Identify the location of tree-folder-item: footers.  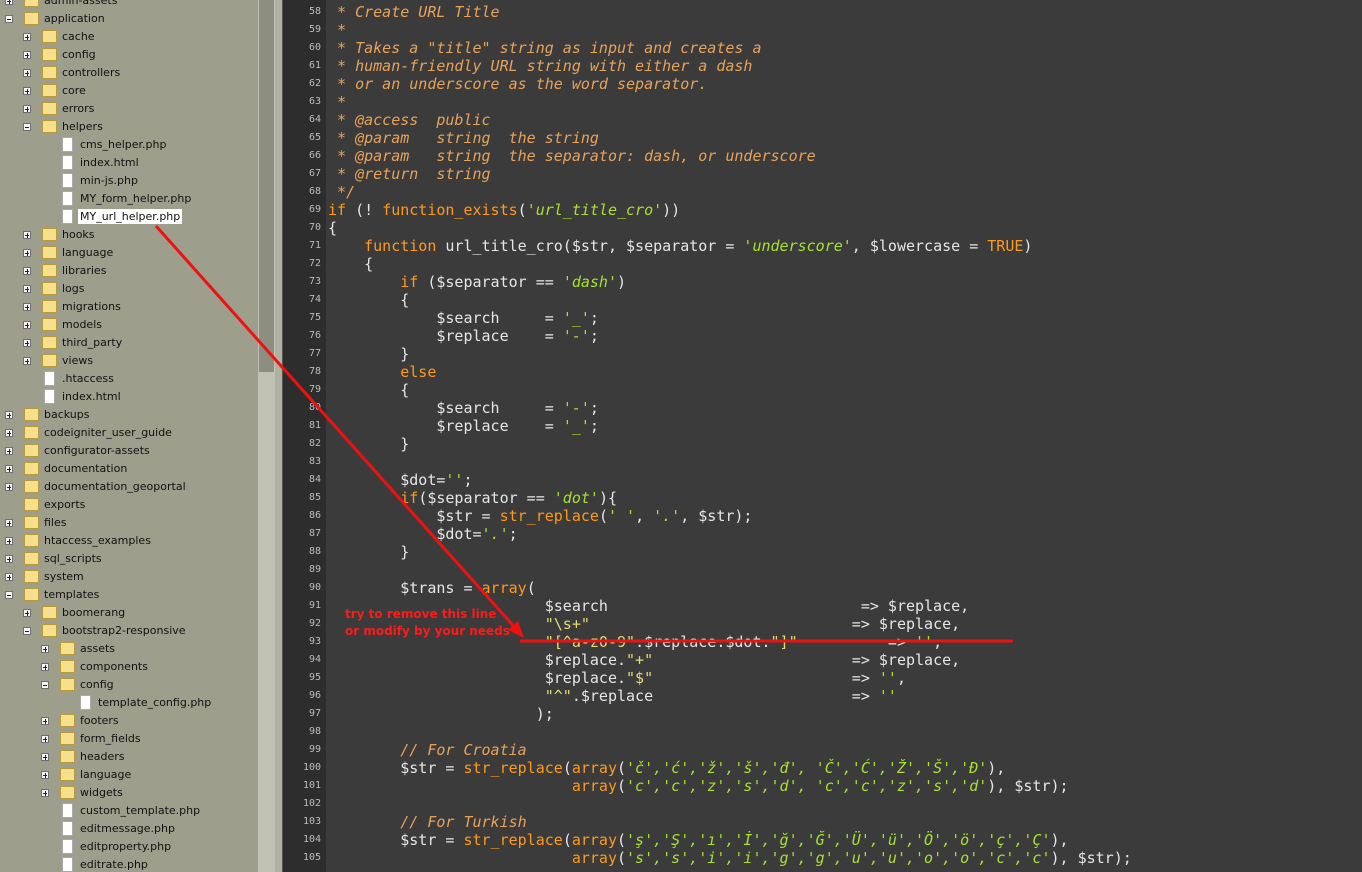
(129, 721).